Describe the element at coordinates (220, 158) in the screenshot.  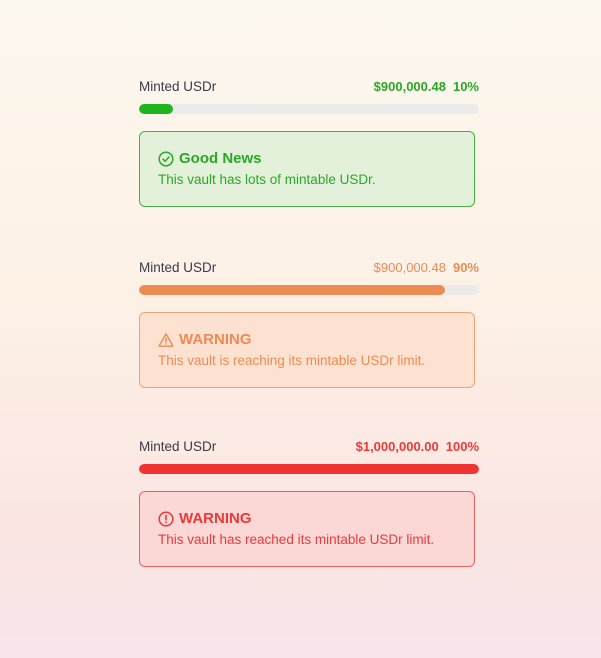
I see `alert-title: Good News` at that location.